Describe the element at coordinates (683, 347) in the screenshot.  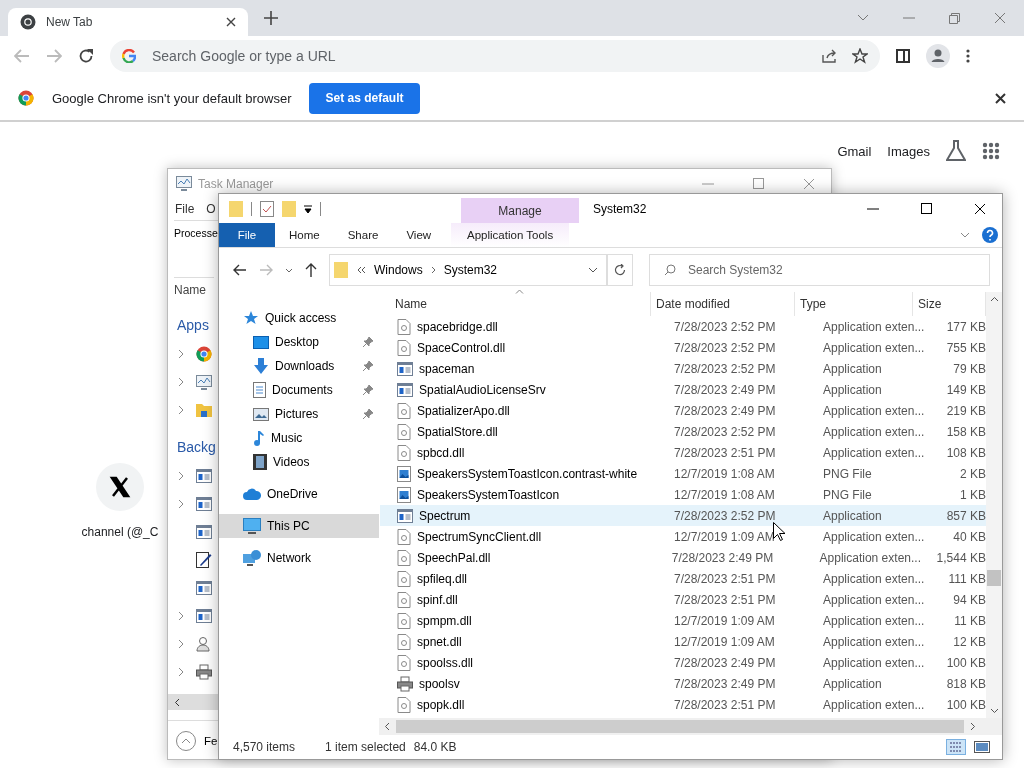
I see `file-row: SpaceControl.dll 7/28/2023 2:52 PM Application exten... 755 KB` at that location.